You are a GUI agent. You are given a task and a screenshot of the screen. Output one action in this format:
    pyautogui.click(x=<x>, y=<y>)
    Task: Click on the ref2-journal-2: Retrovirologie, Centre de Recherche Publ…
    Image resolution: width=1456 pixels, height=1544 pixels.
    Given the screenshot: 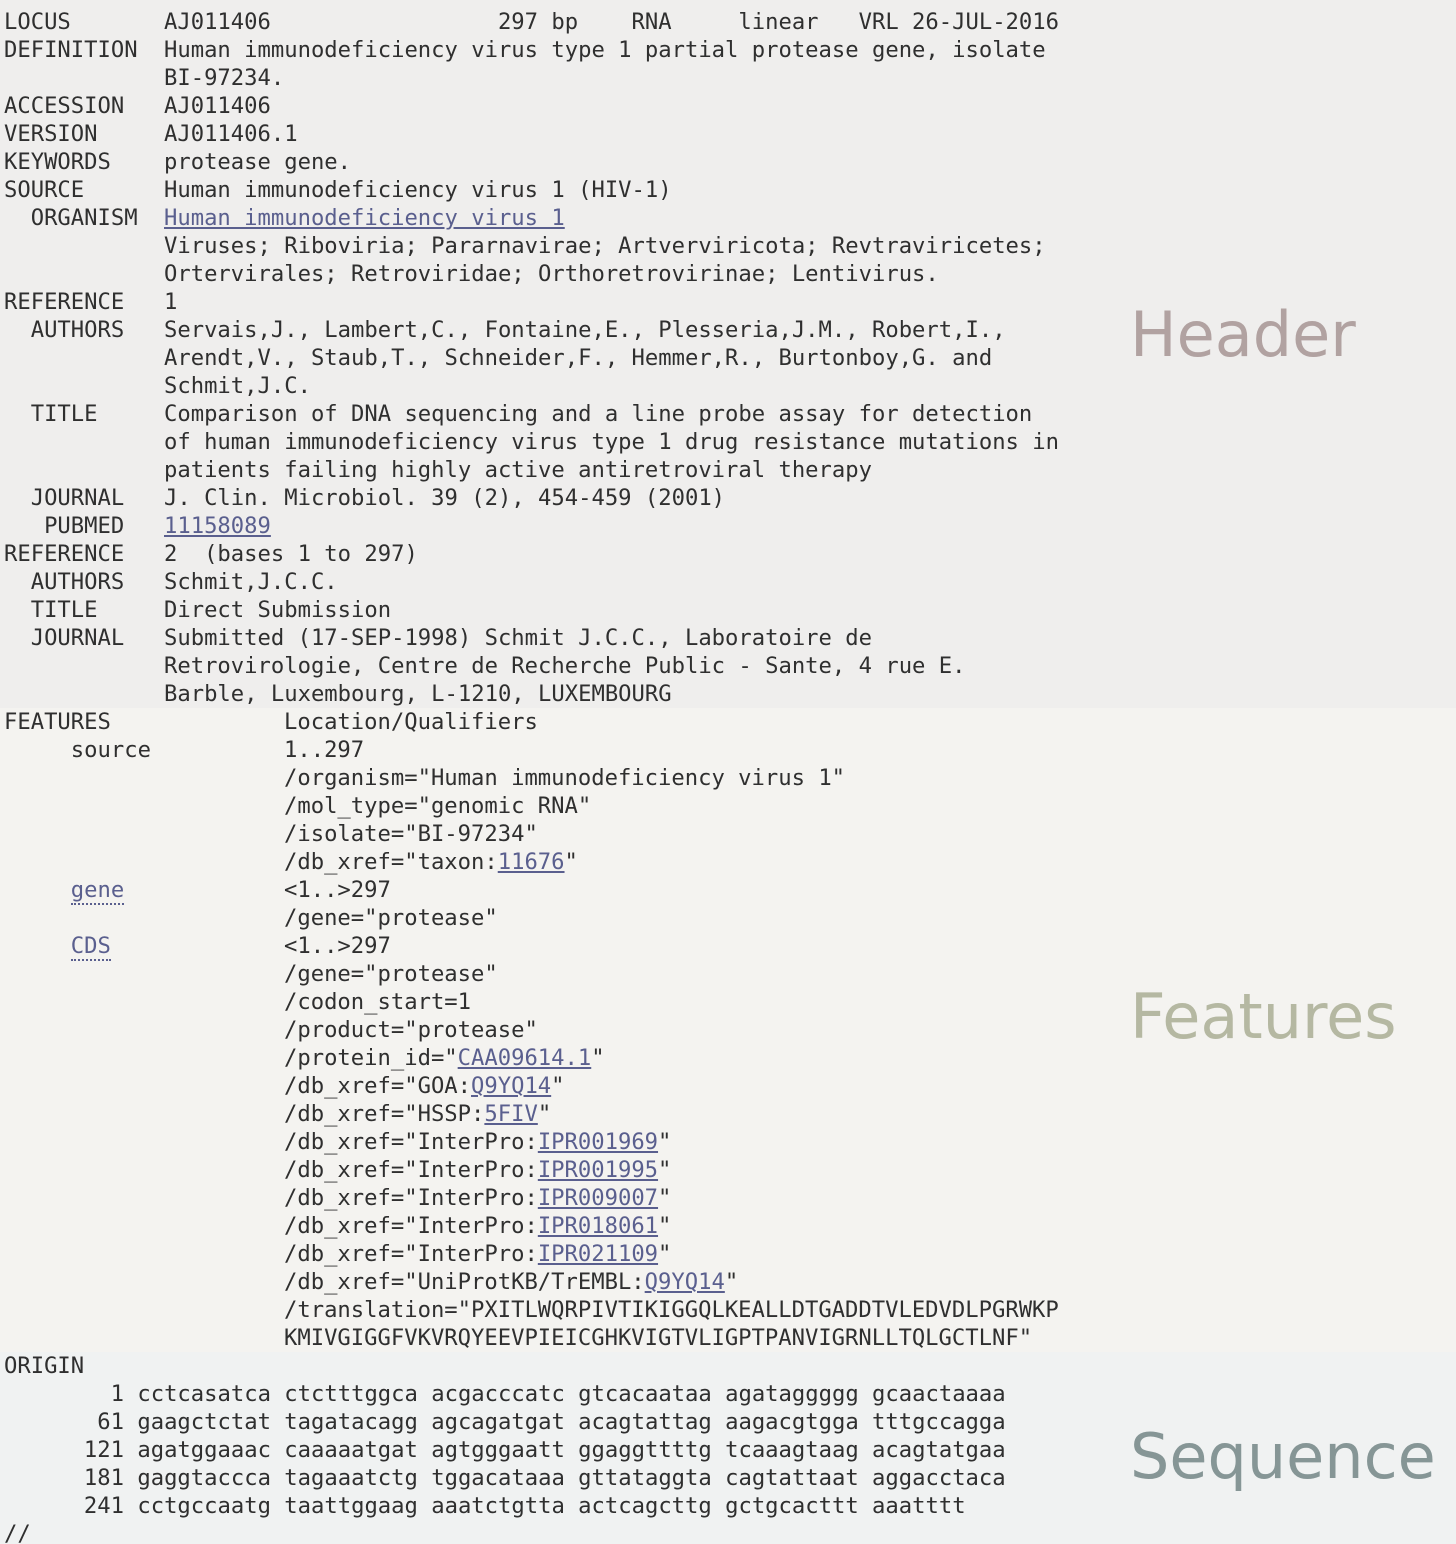 What is the action you would take?
    pyautogui.click(x=565, y=666)
    